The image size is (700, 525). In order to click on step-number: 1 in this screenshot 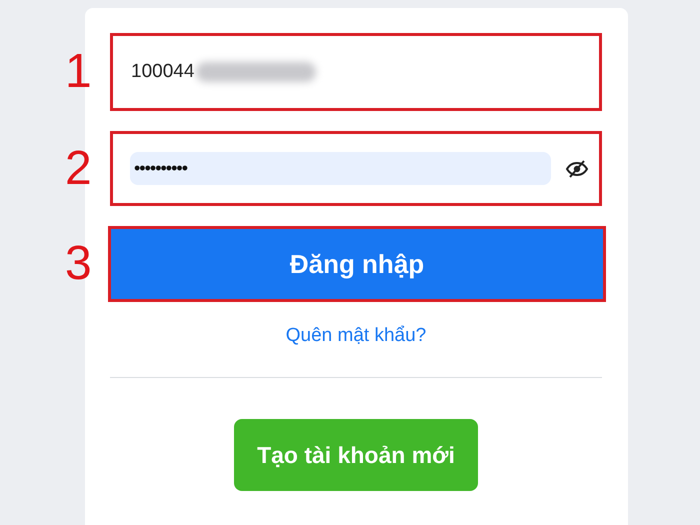, I will do `click(79, 72)`.